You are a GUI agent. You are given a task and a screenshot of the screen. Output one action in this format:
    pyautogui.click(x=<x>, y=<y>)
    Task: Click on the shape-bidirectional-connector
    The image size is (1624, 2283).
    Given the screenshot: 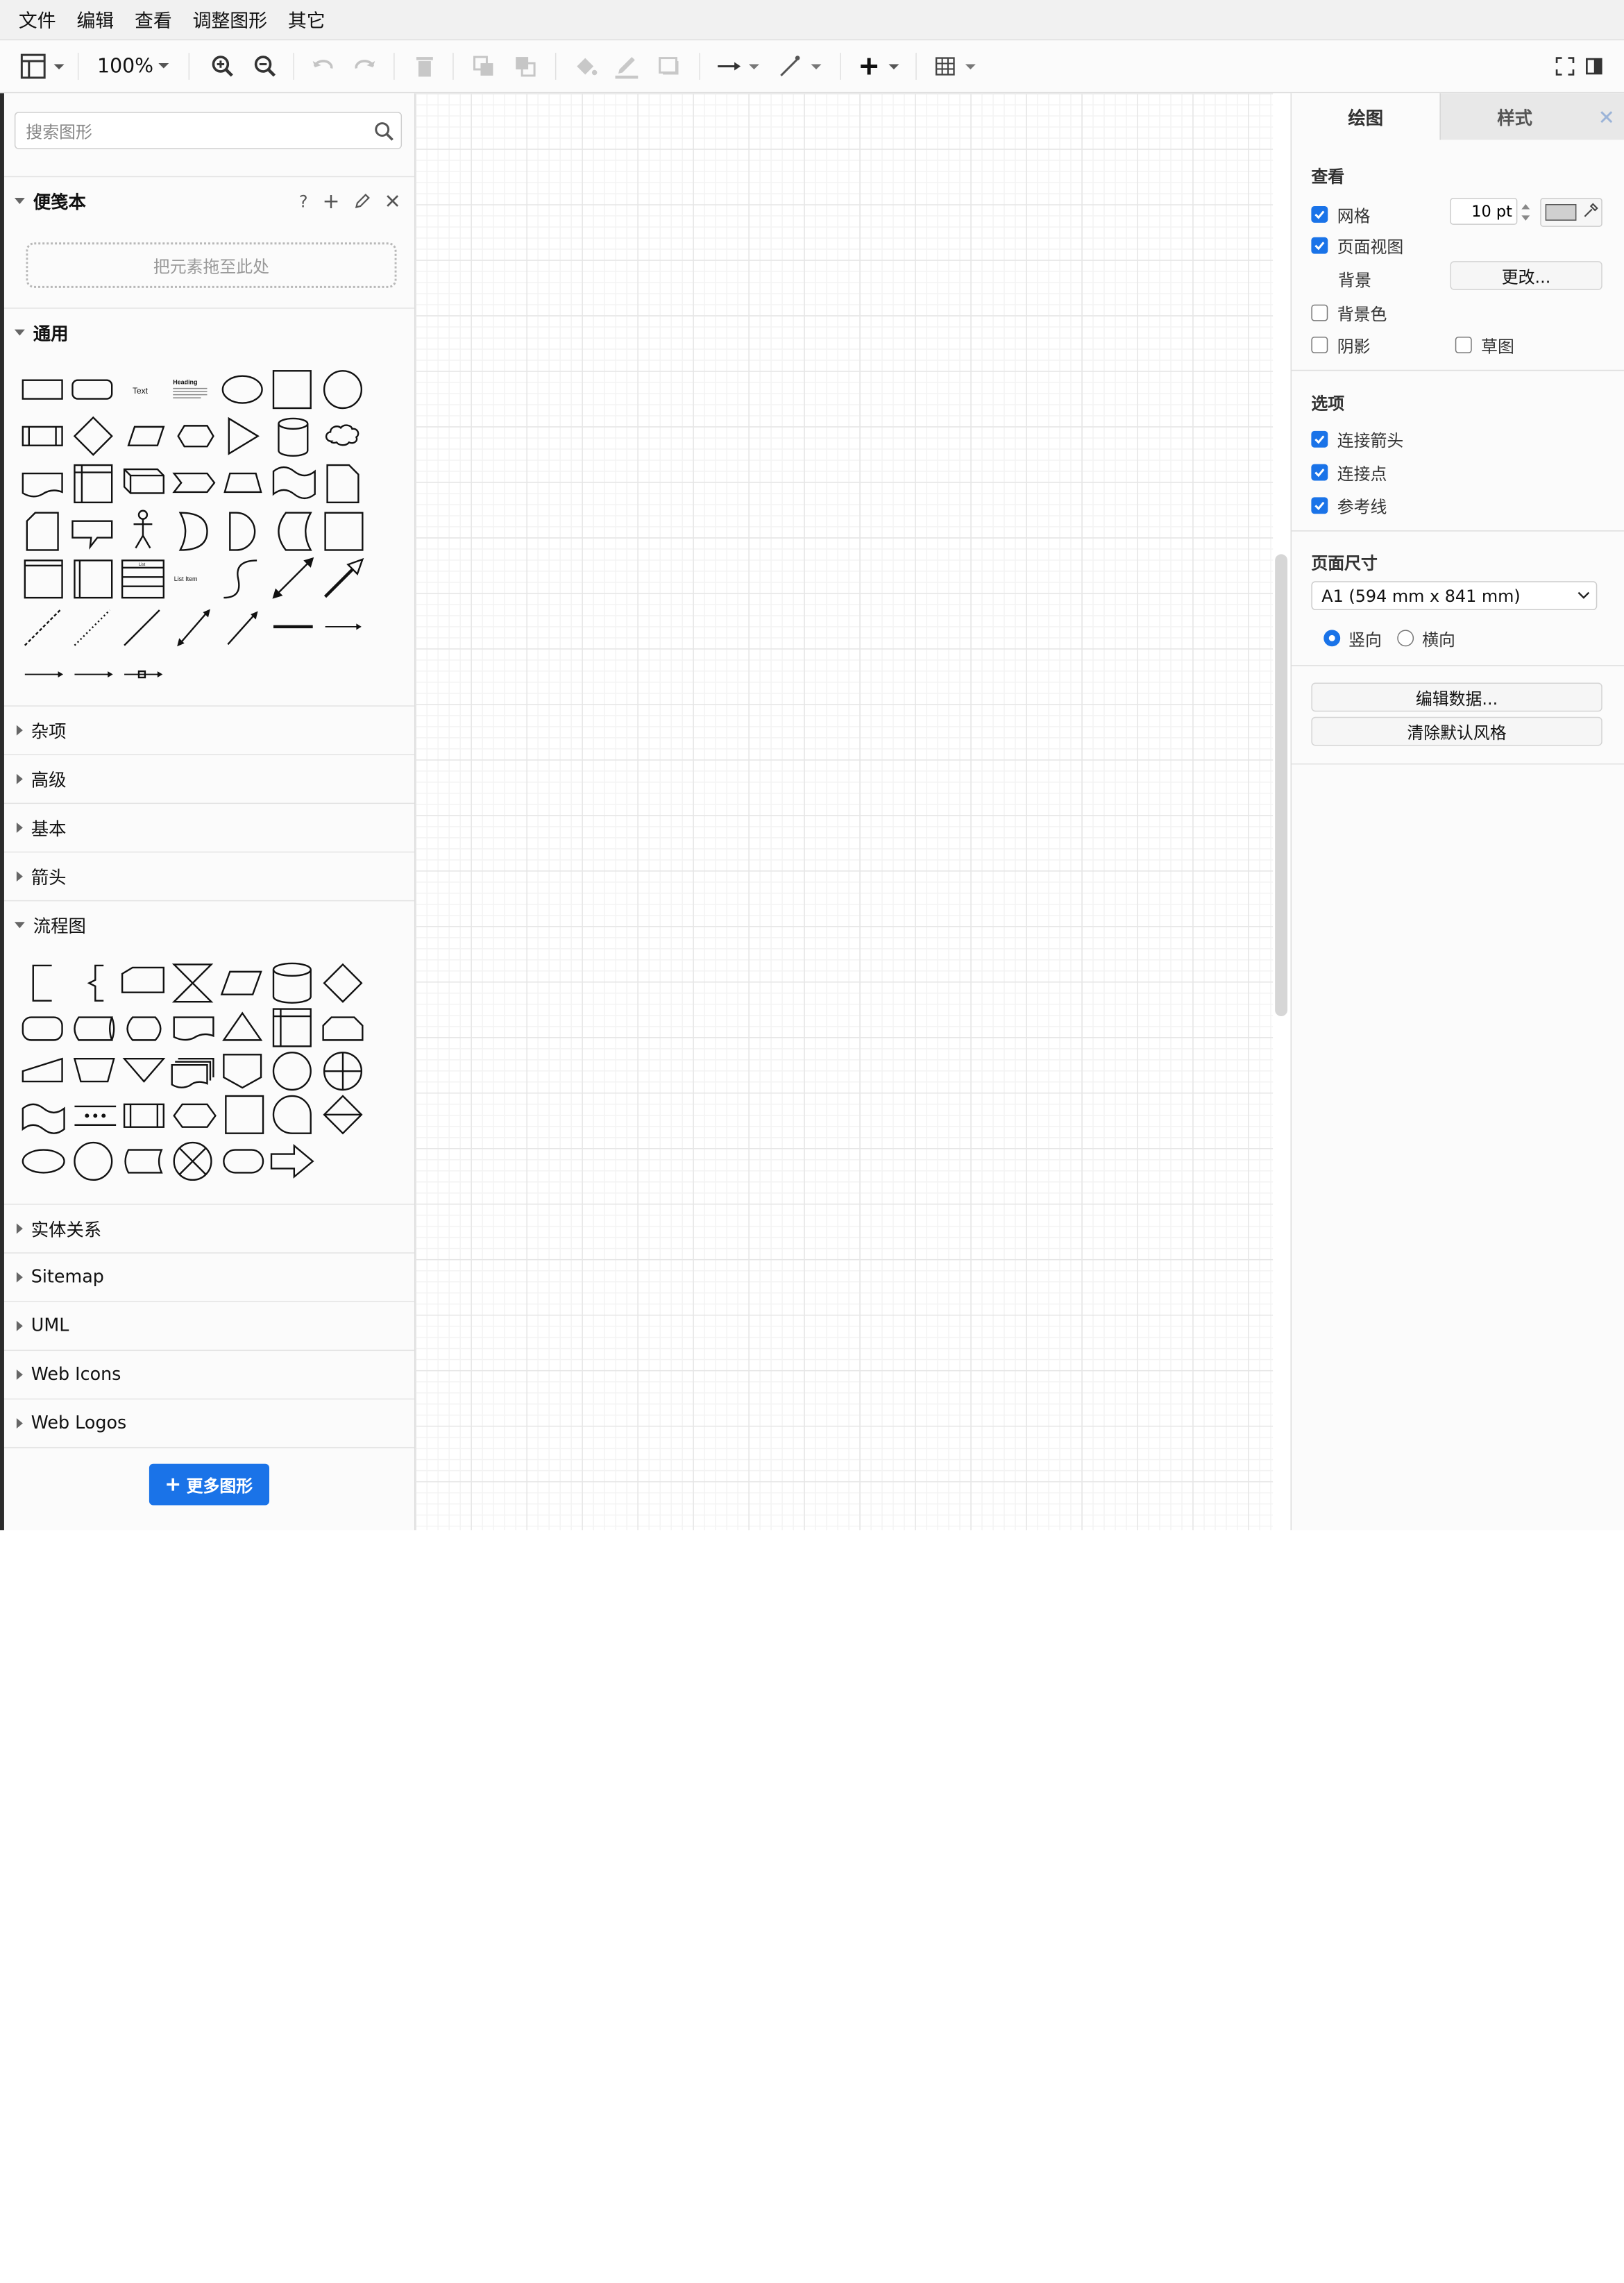 What is the action you would take?
    pyautogui.click(x=193, y=628)
    